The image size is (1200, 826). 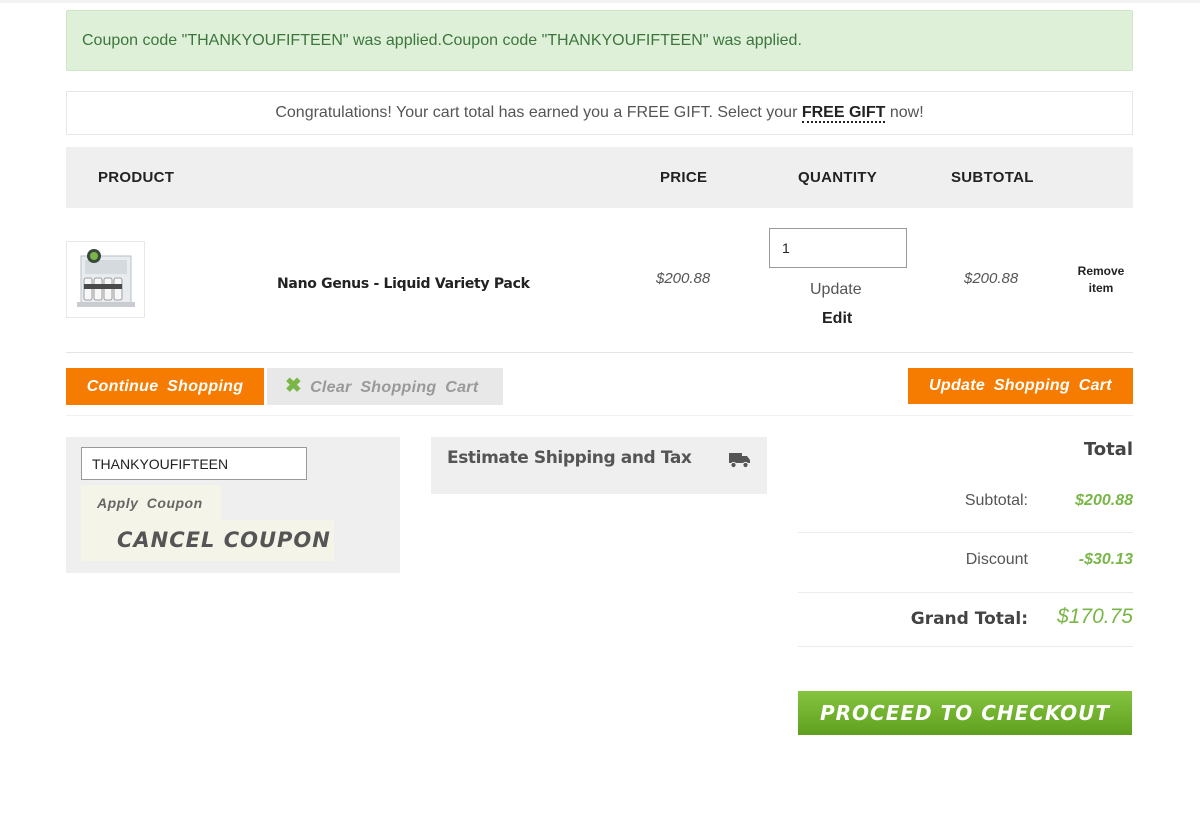 I want to click on cancel-coupon-button: CANCEL COUPON, so click(x=207, y=540).